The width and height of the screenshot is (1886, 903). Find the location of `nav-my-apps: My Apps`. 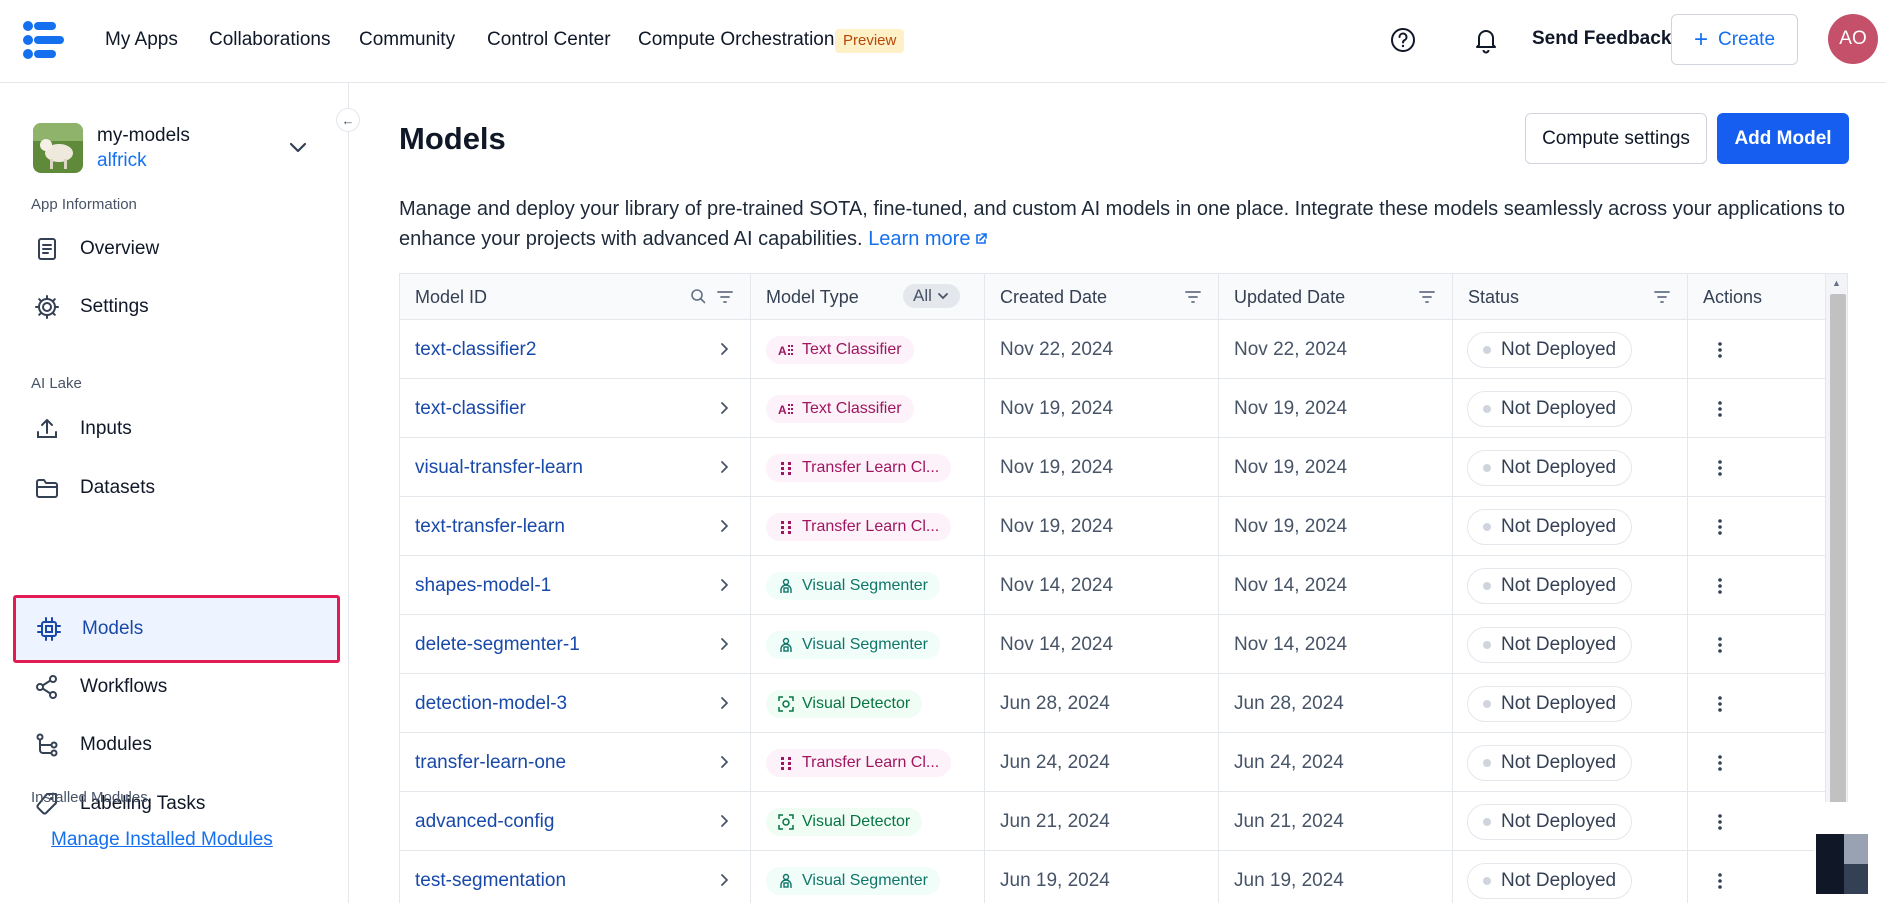

nav-my-apps: My Apps is located at coordinates (141, 40).